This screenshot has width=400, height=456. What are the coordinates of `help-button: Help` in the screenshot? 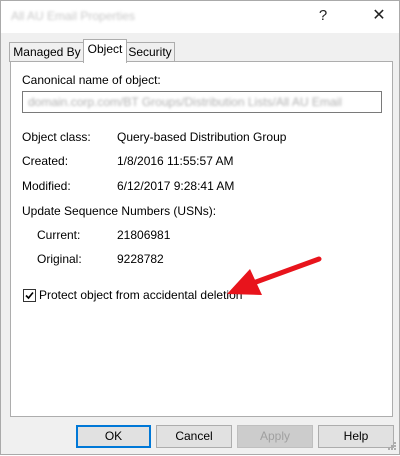 It's located at (356, 436).